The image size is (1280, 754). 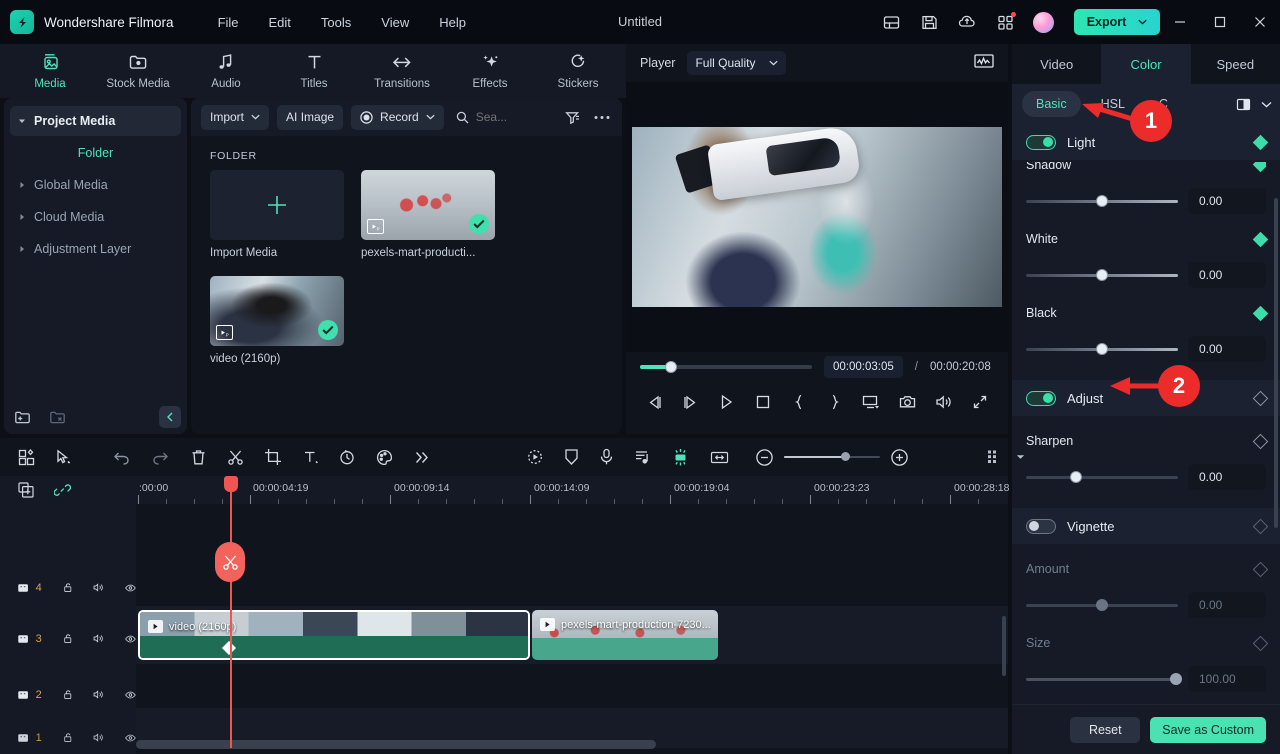 I want to click on zoom-slider-handle, so click(x=845, y=457).